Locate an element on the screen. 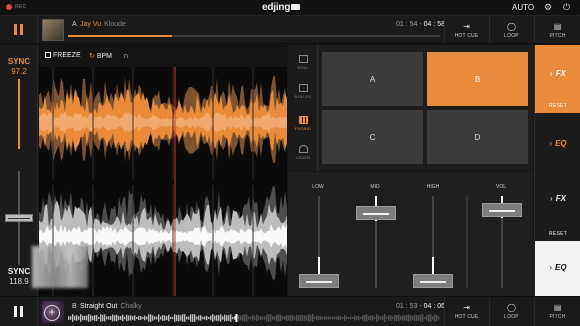 The height and width of the screenshot is (326, 580). pad-a: A is located at coordinates (372, 79).